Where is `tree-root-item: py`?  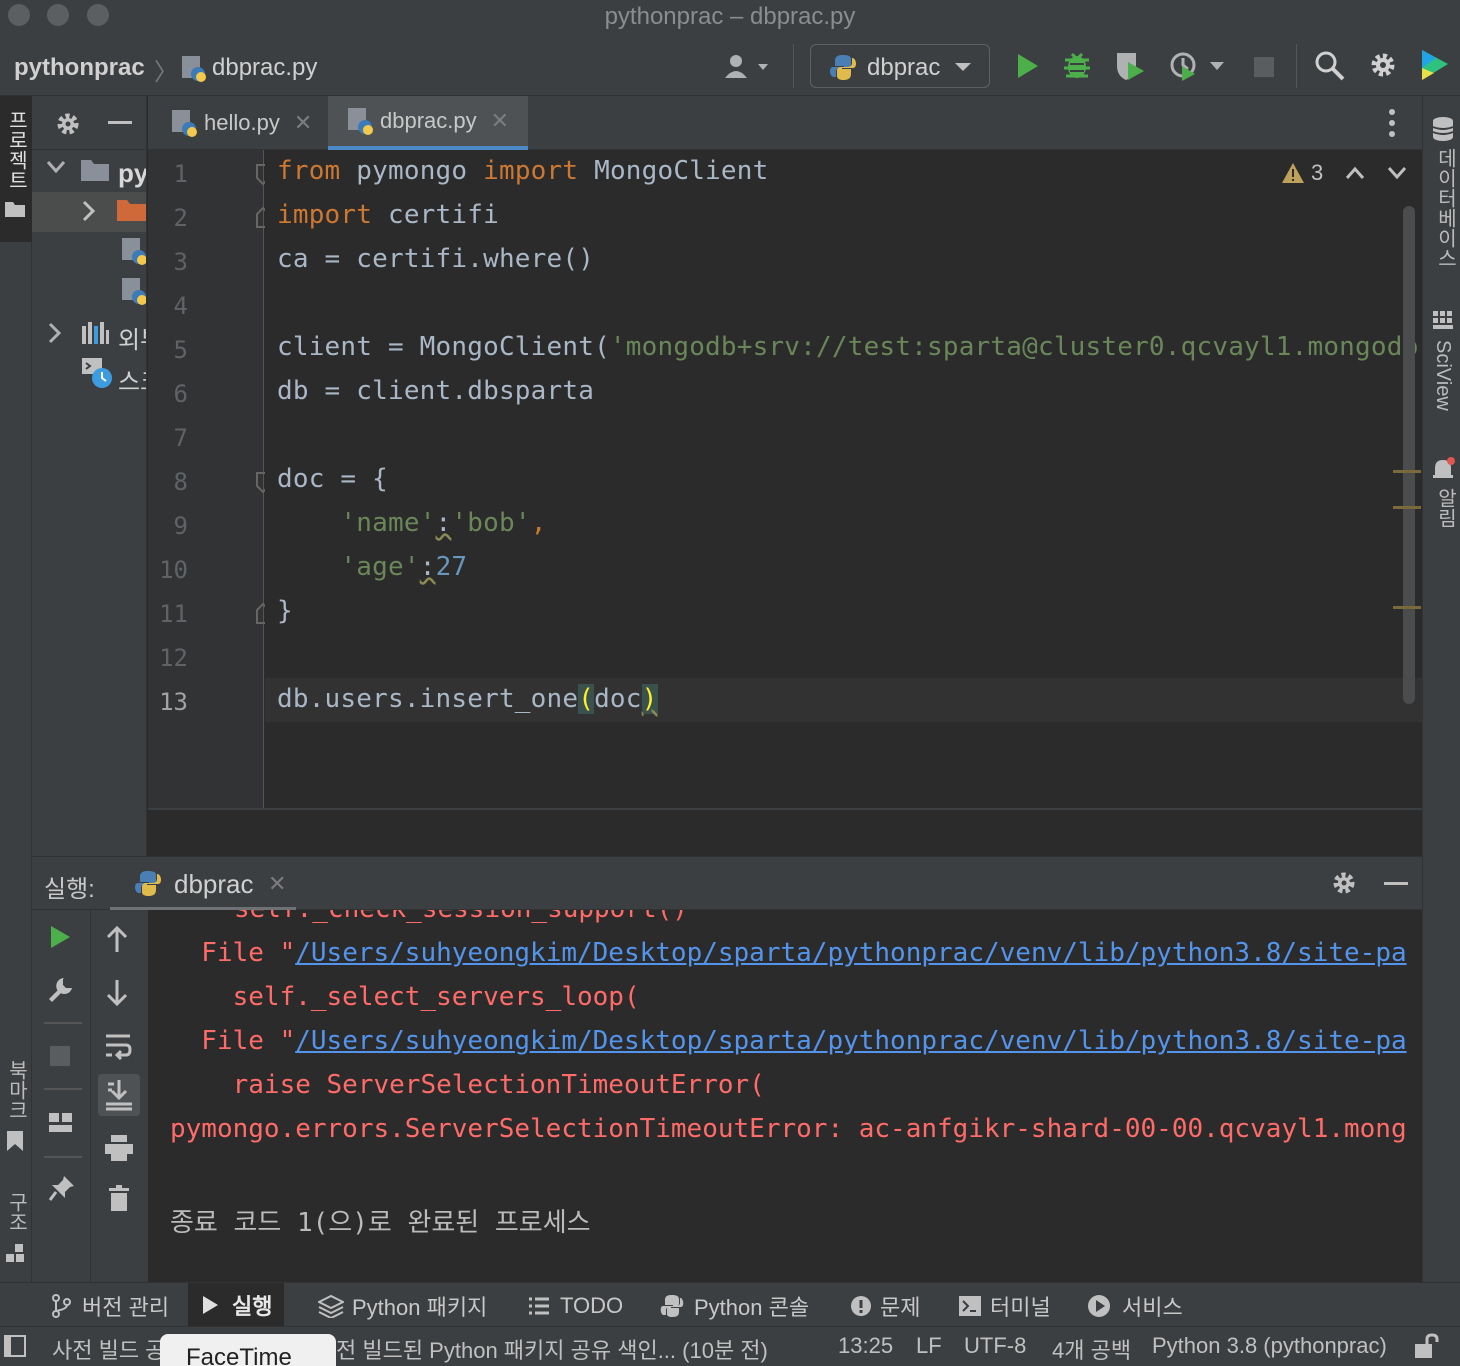
tree-root-item: py is located at coordinates (89, 171).